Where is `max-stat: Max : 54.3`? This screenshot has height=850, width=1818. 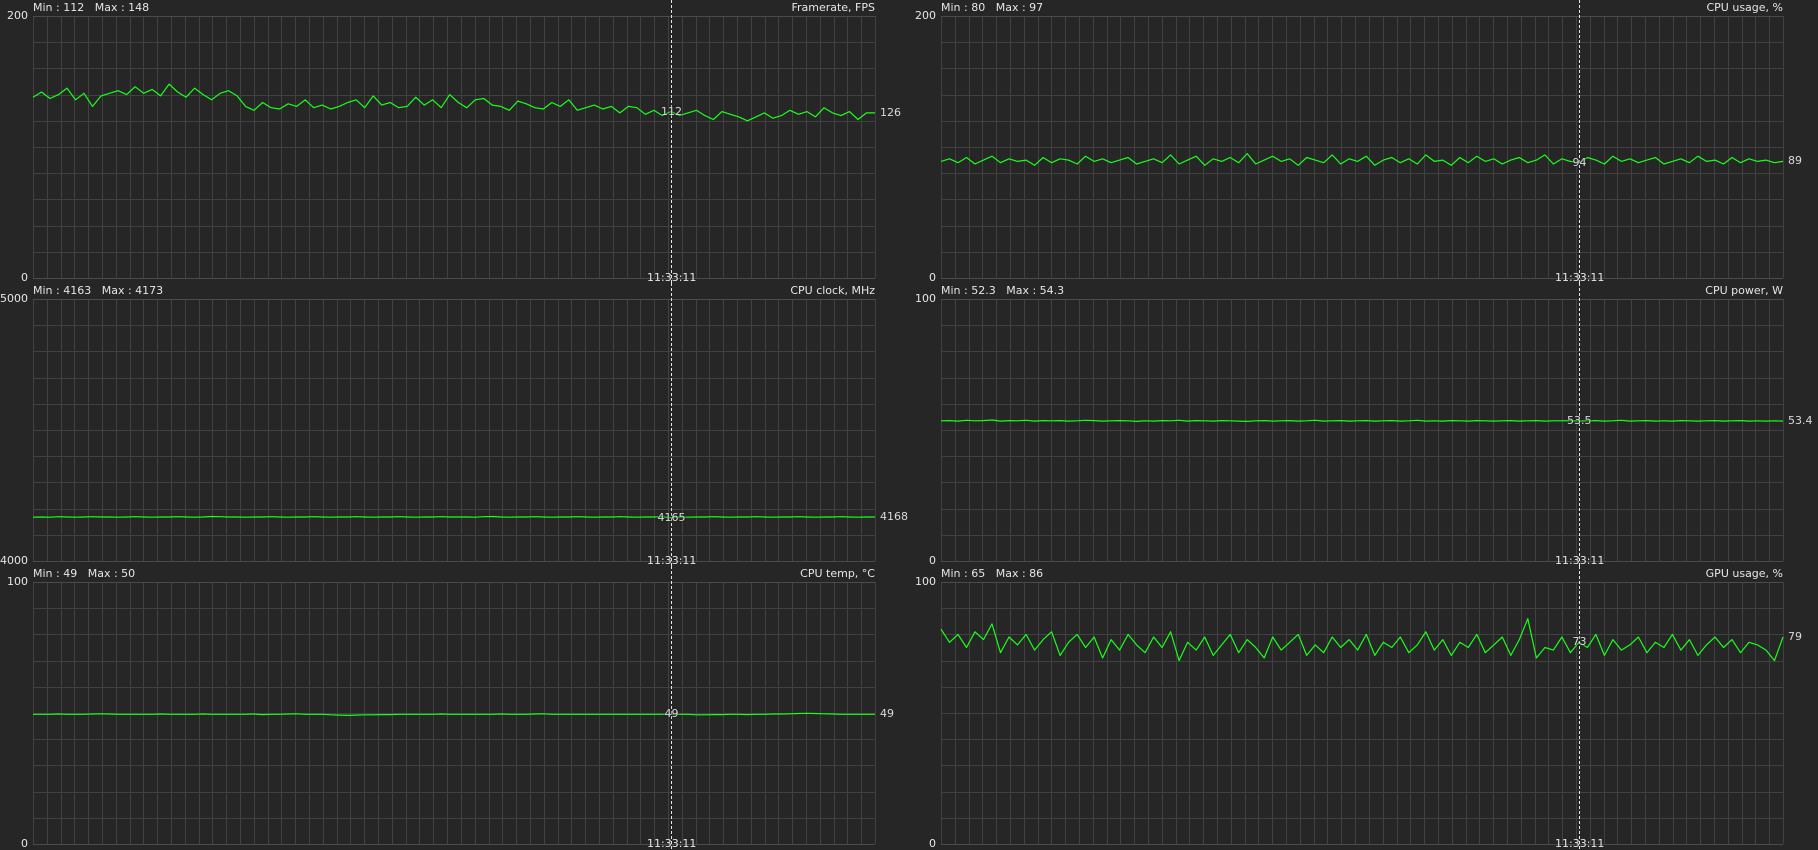 max-stat: Max : 54.3 is located at coordinates (1035, 290).